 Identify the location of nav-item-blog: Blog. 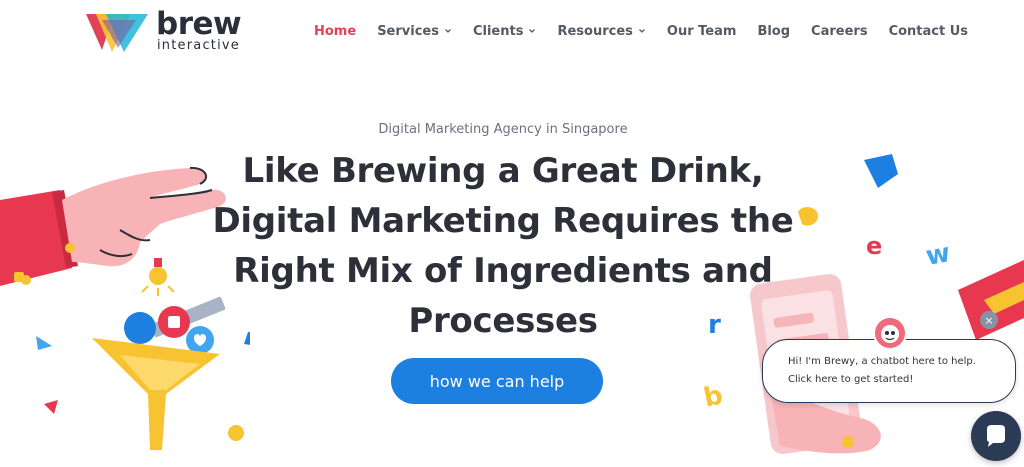
(773, 31).